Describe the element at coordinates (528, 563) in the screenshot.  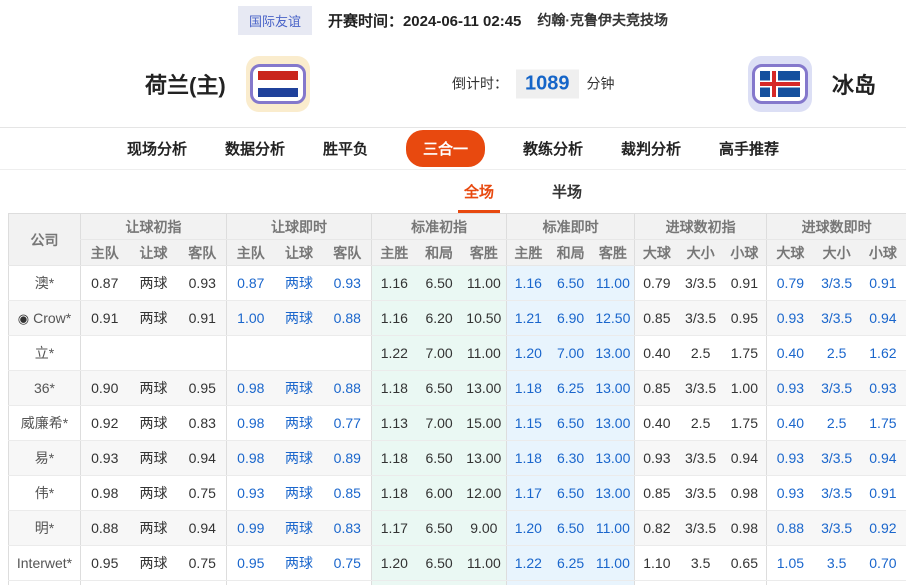
I see `odds-cell: 1.22` at that location.